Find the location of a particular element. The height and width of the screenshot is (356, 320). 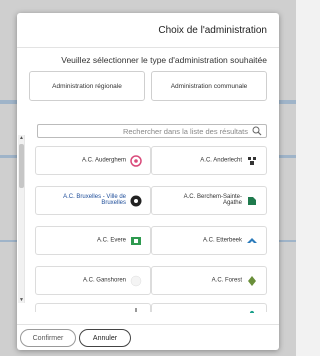

type-communal-button: Administration communale is located at coordinates (209, 86).